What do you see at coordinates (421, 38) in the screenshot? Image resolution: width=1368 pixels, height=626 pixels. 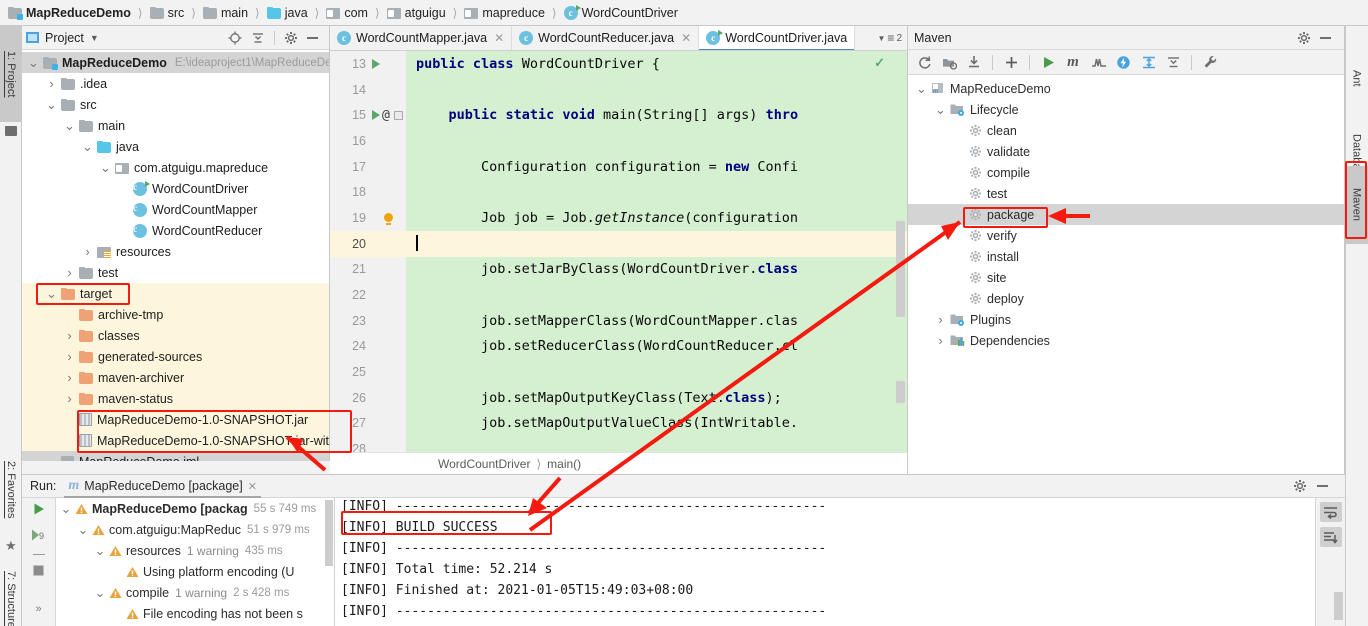 I see `tab-wordcountmapper: c WordCountMapper.java ✕` at bounding box center [421, 38].